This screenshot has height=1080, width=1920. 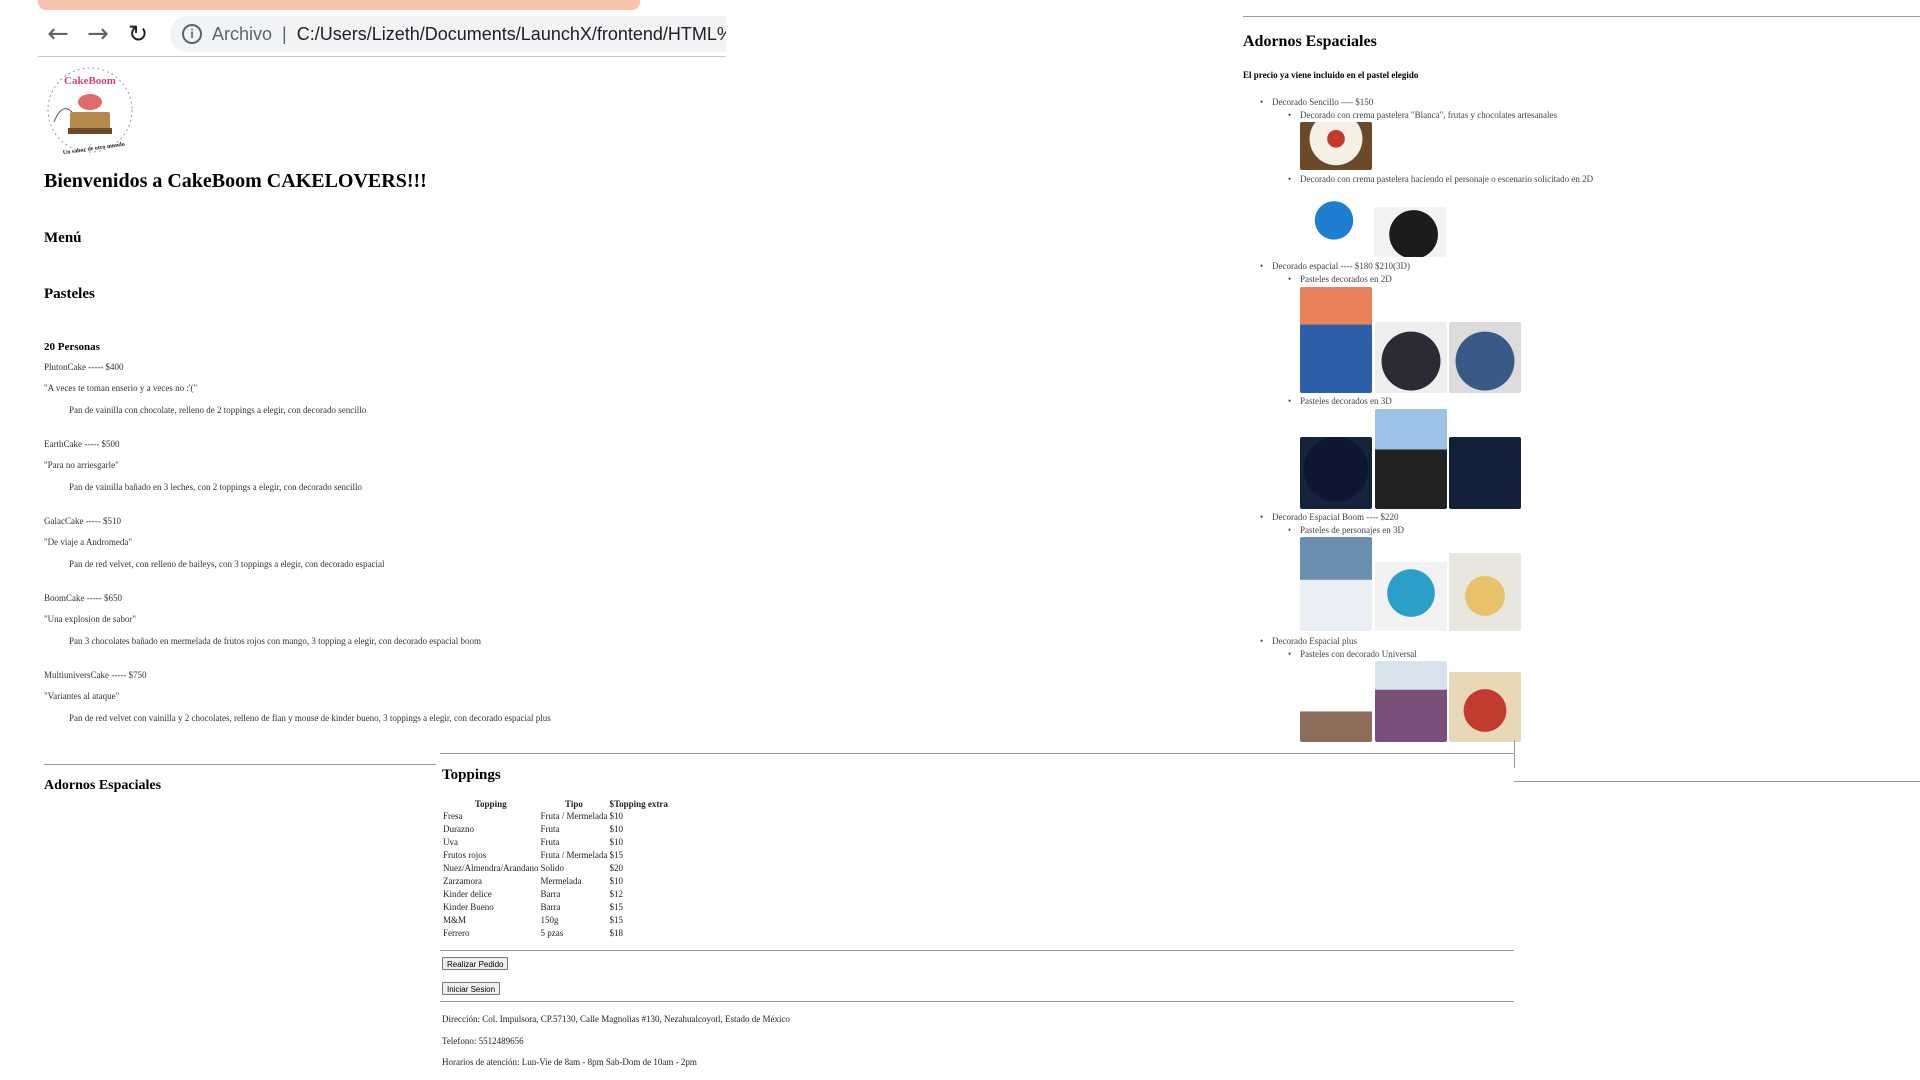 I want to click on cake-slogan: "Variantes al ataque", so click(x=82, y=696).